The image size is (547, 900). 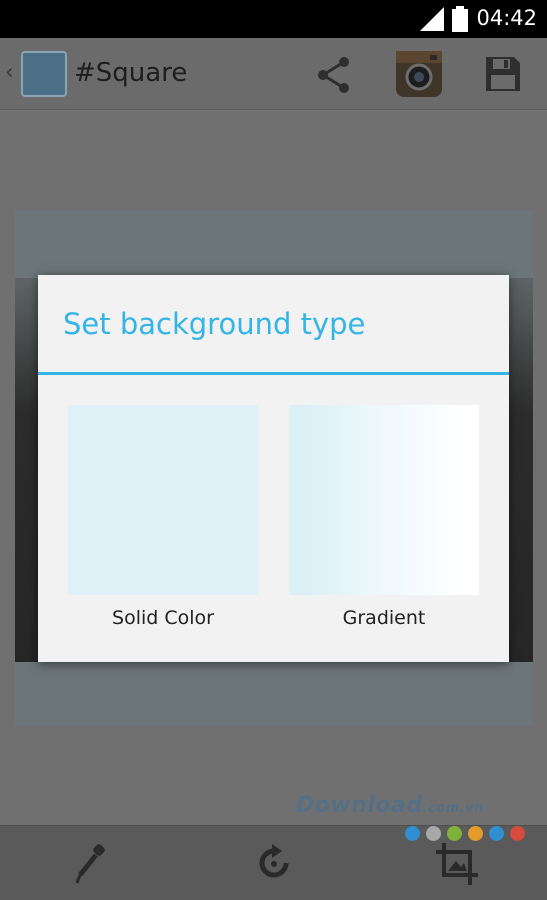 I want to click on signal-icon, so click(x=432, y=19).